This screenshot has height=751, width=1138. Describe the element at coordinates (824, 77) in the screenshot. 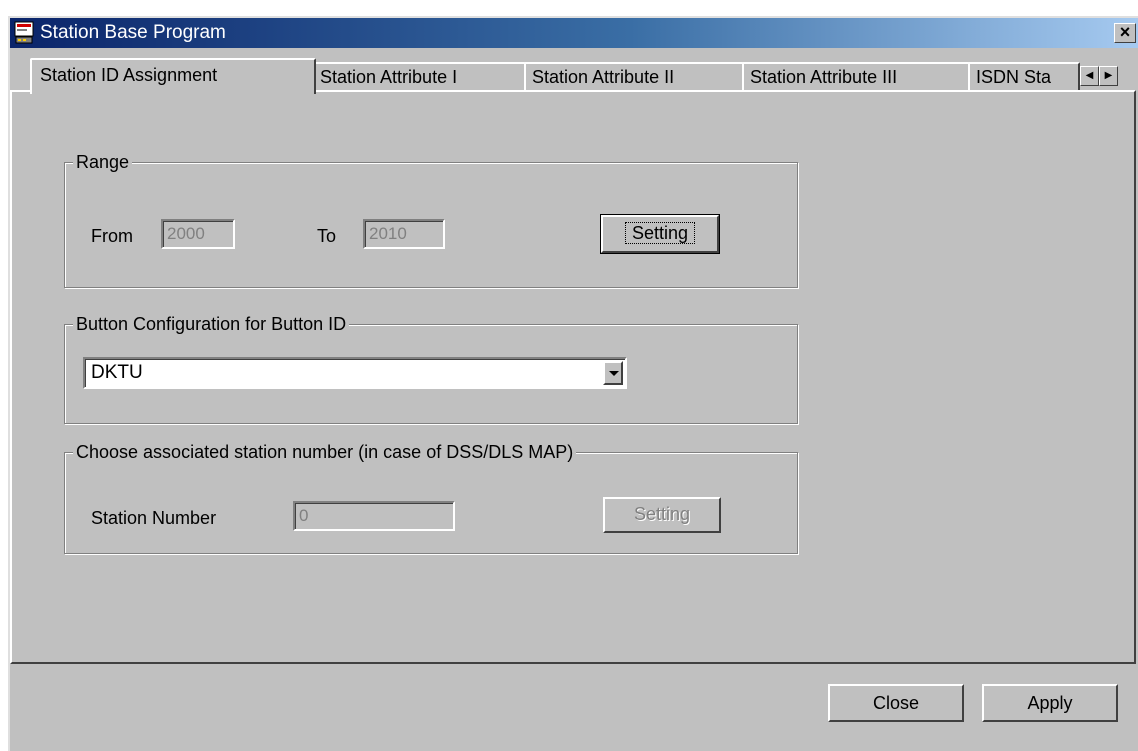

I see `tab-label: Station Attribute III` at that location.